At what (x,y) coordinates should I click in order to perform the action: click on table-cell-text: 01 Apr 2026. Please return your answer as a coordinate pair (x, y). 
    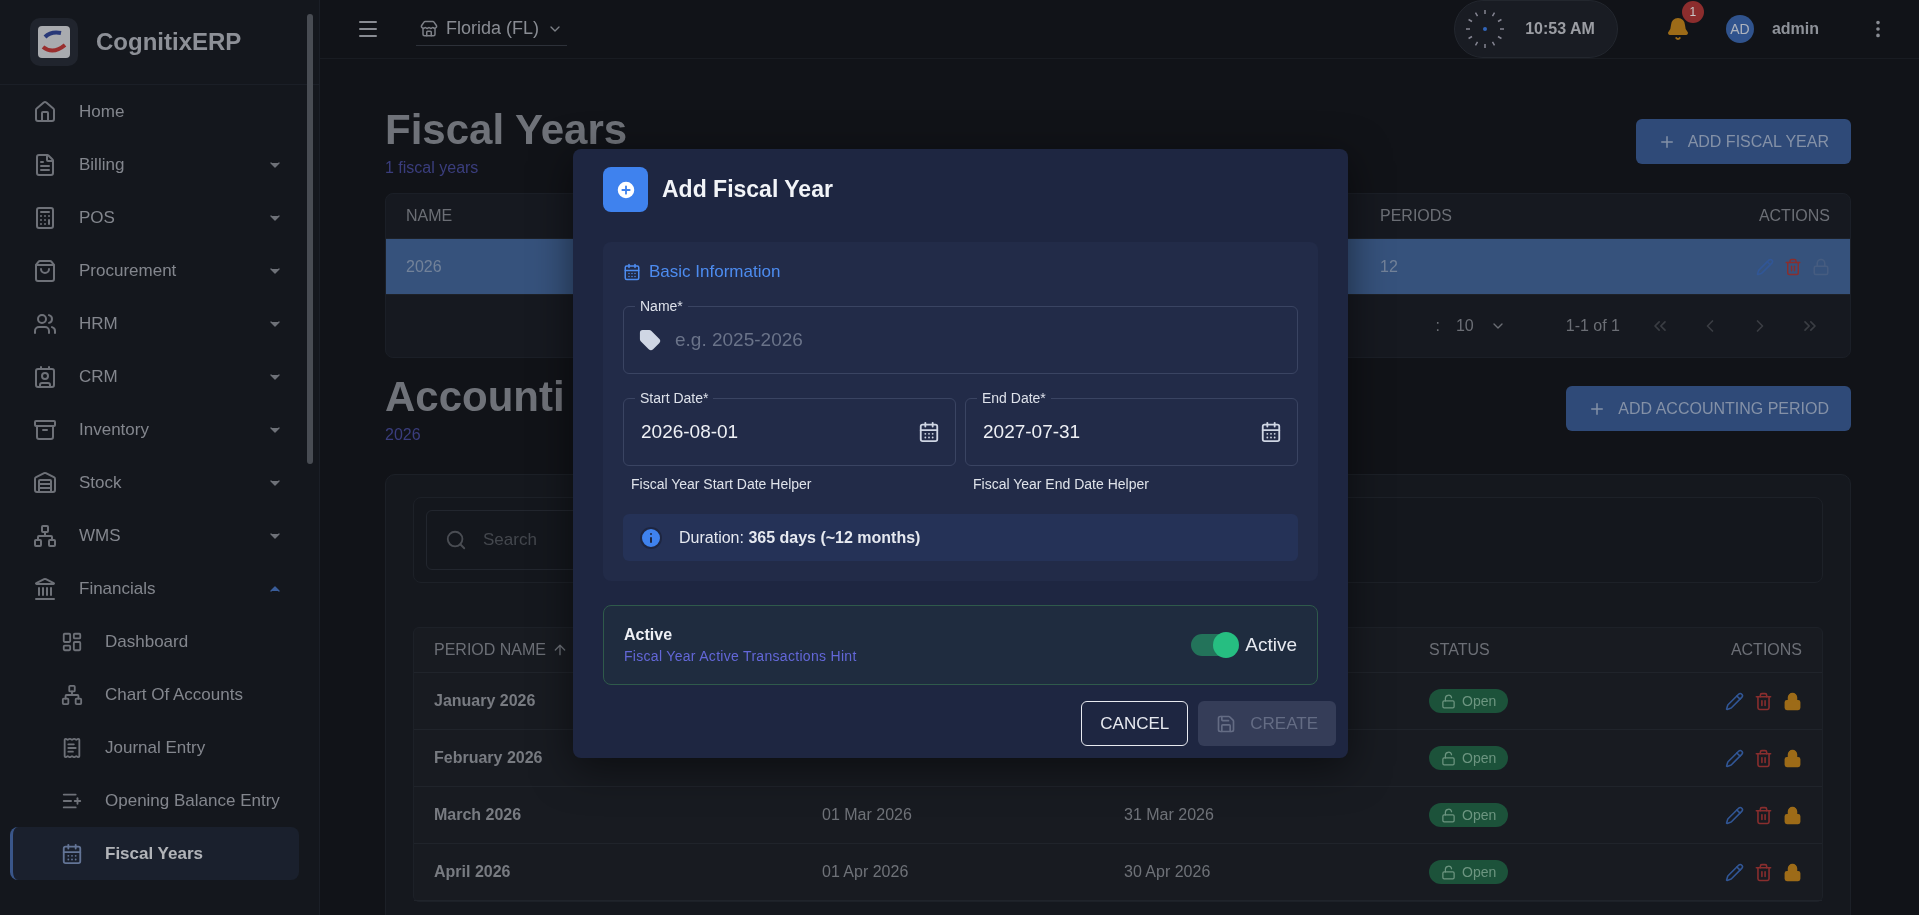
    Looking at the image, I should click on (866, 872).